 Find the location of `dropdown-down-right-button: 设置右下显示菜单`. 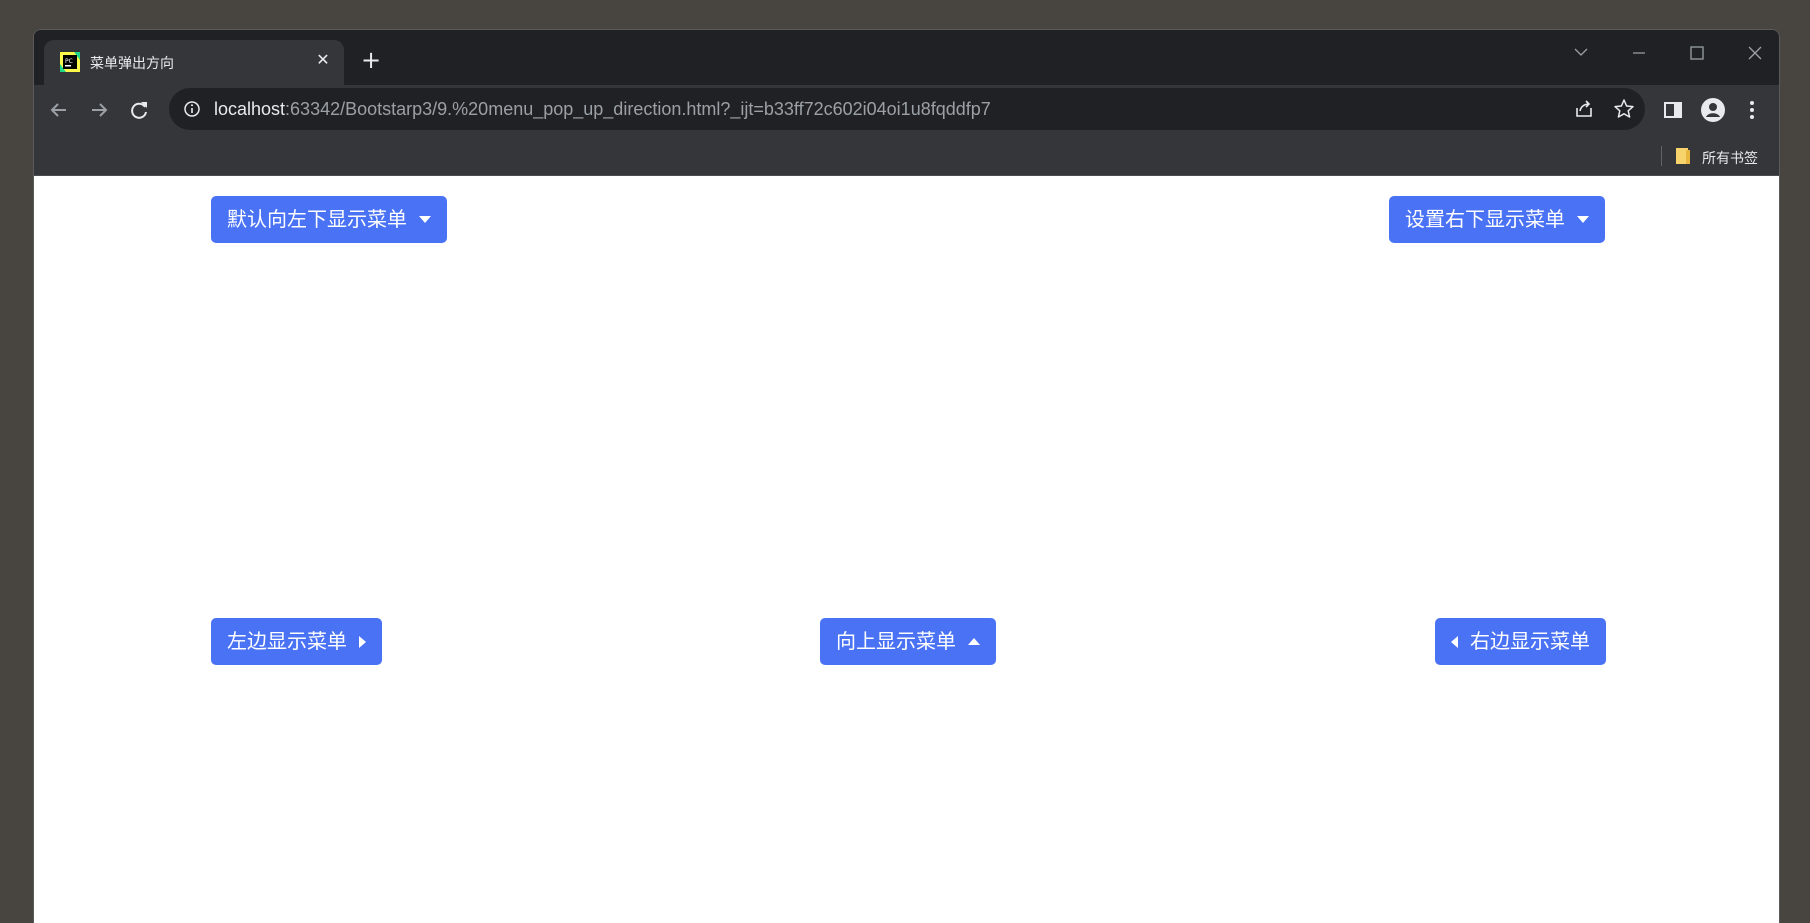

dropdown-down-right-button: 设置右下显示菜单 is located at coordinates (1497, 219).